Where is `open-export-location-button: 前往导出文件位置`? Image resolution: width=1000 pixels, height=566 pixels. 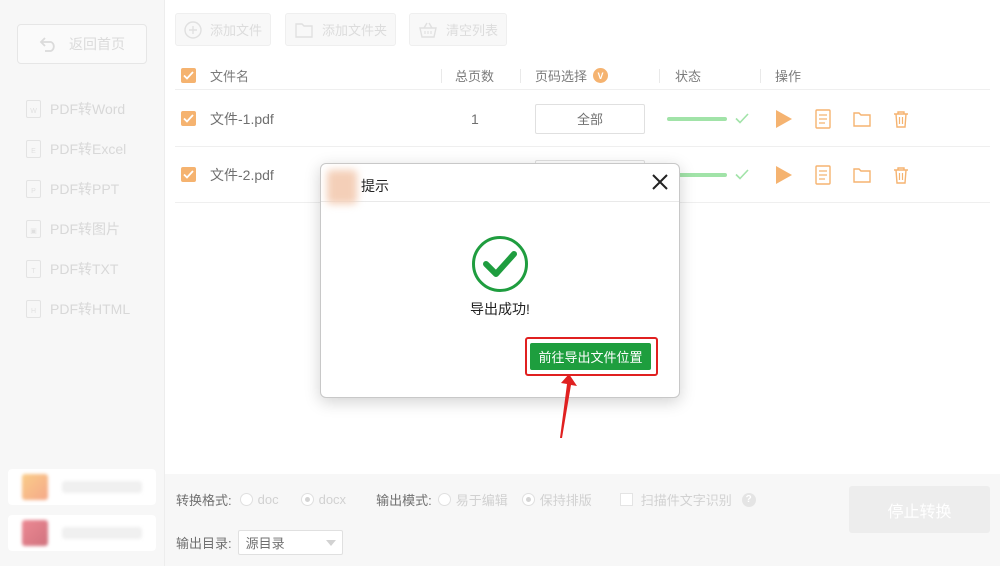 open-export-location-button: 前往导出文件位置 is located at coordinates (590, 356).